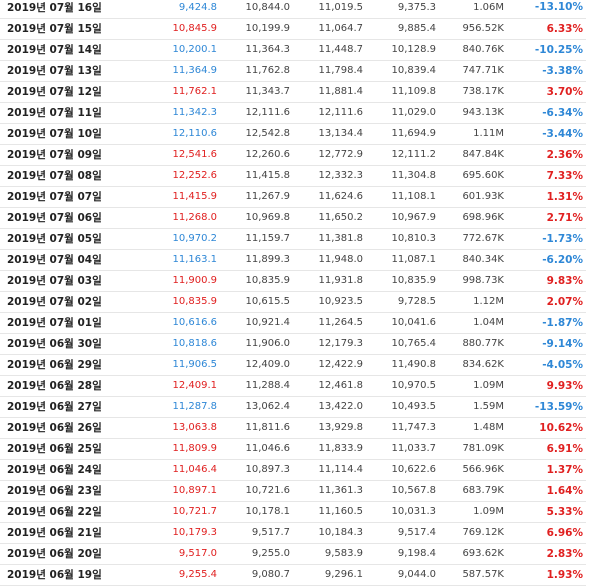 The image size is (606, 586). Describe the element at coordinates (562, 322) in the screenshot. I see `change-percent-cell: -1.87%` at that location.